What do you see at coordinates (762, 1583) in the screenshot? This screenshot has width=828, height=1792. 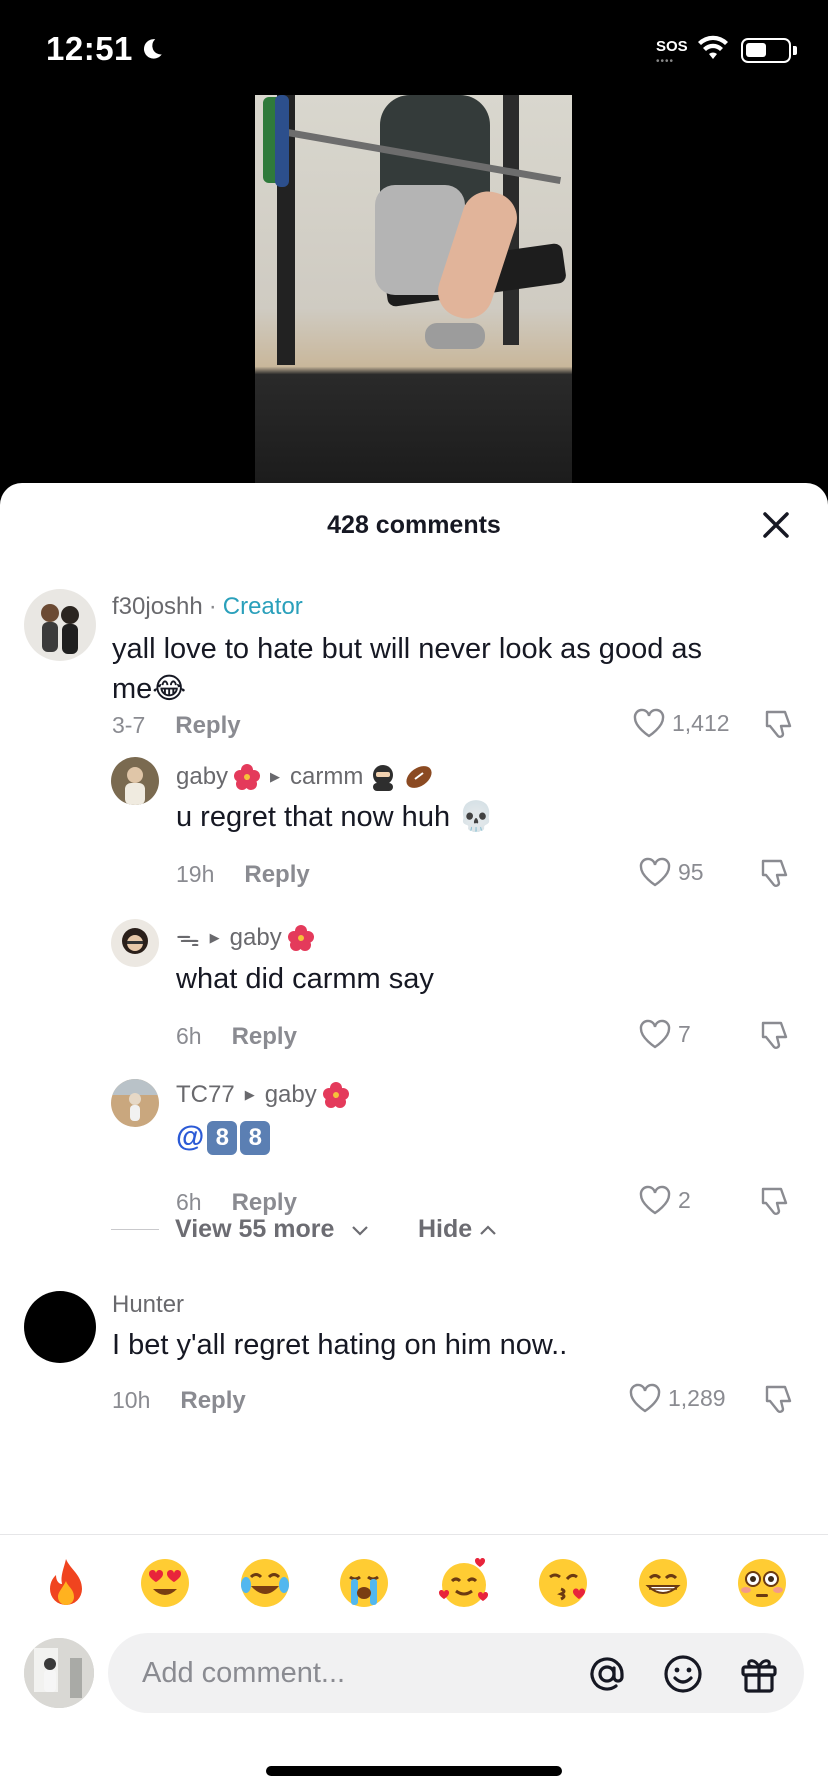 I see `flushed-emoji` at bounding box center [762, 1583].